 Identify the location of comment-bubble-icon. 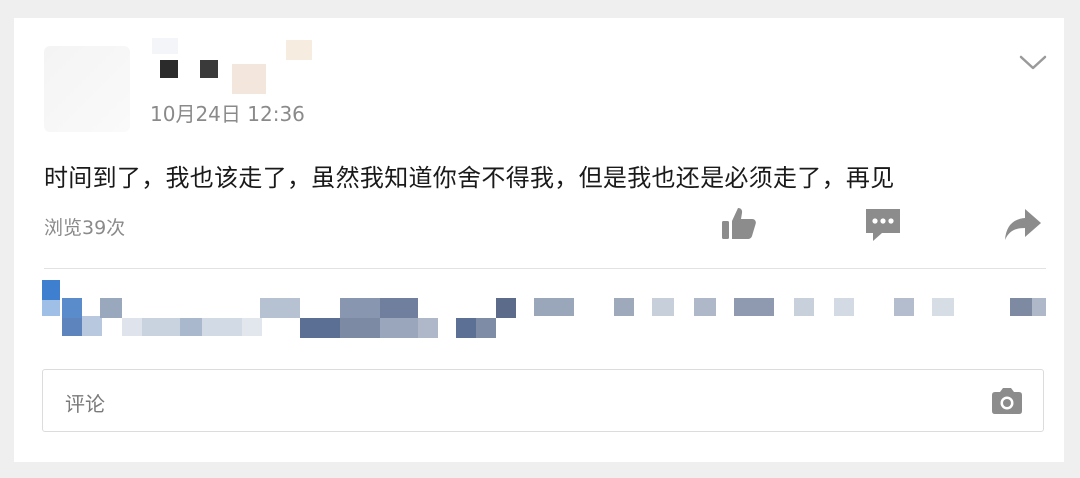
(883, 225).